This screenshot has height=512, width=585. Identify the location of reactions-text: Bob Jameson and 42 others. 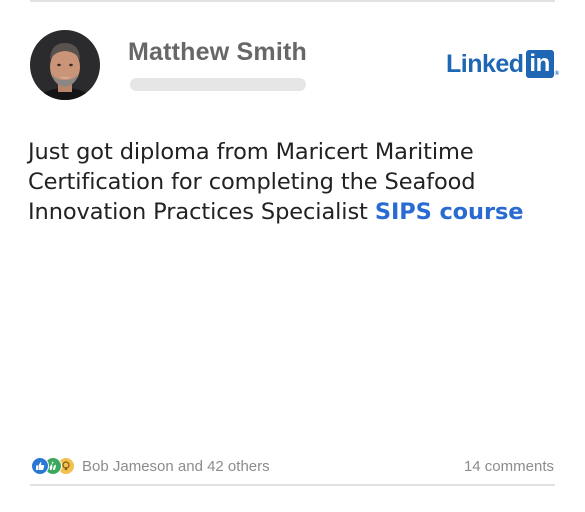
(176, 466).